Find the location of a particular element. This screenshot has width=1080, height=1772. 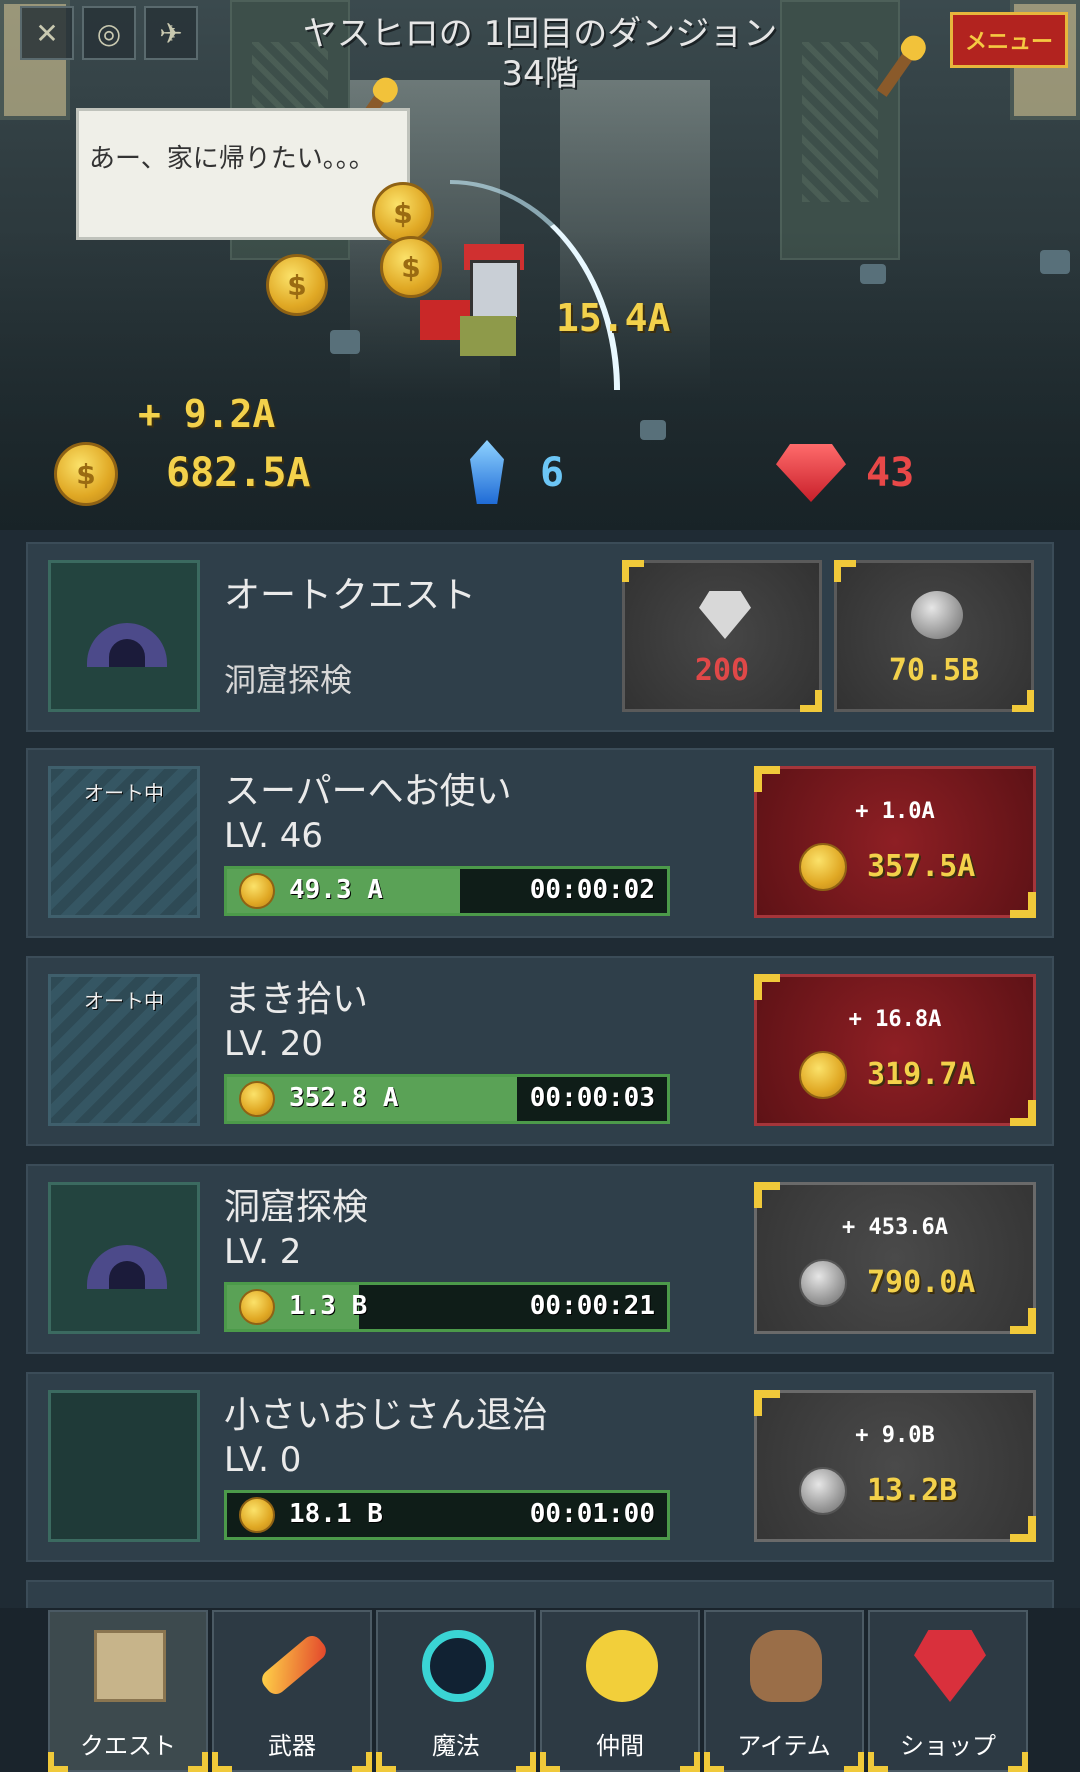

gold-coin-icon: $ is located at coordinates (86, 474).